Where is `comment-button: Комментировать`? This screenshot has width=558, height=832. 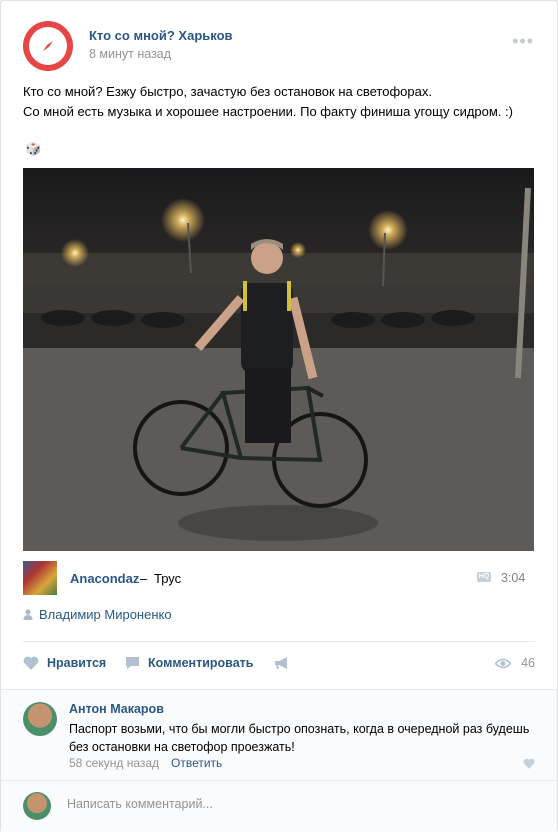
comment-button: Комментировать is located at coordinates (189, 663).